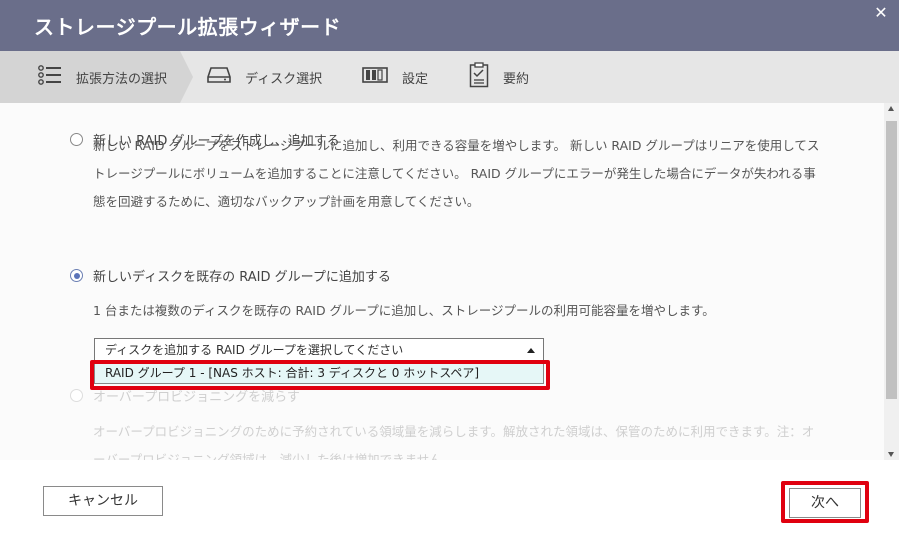 Image resolution: width=899 pixels, height=540 pixels. What do you see at coordinates (103, 501) in the screenshot?
I see `cancel-button: キャンセル` at bounding box center [103, 501].